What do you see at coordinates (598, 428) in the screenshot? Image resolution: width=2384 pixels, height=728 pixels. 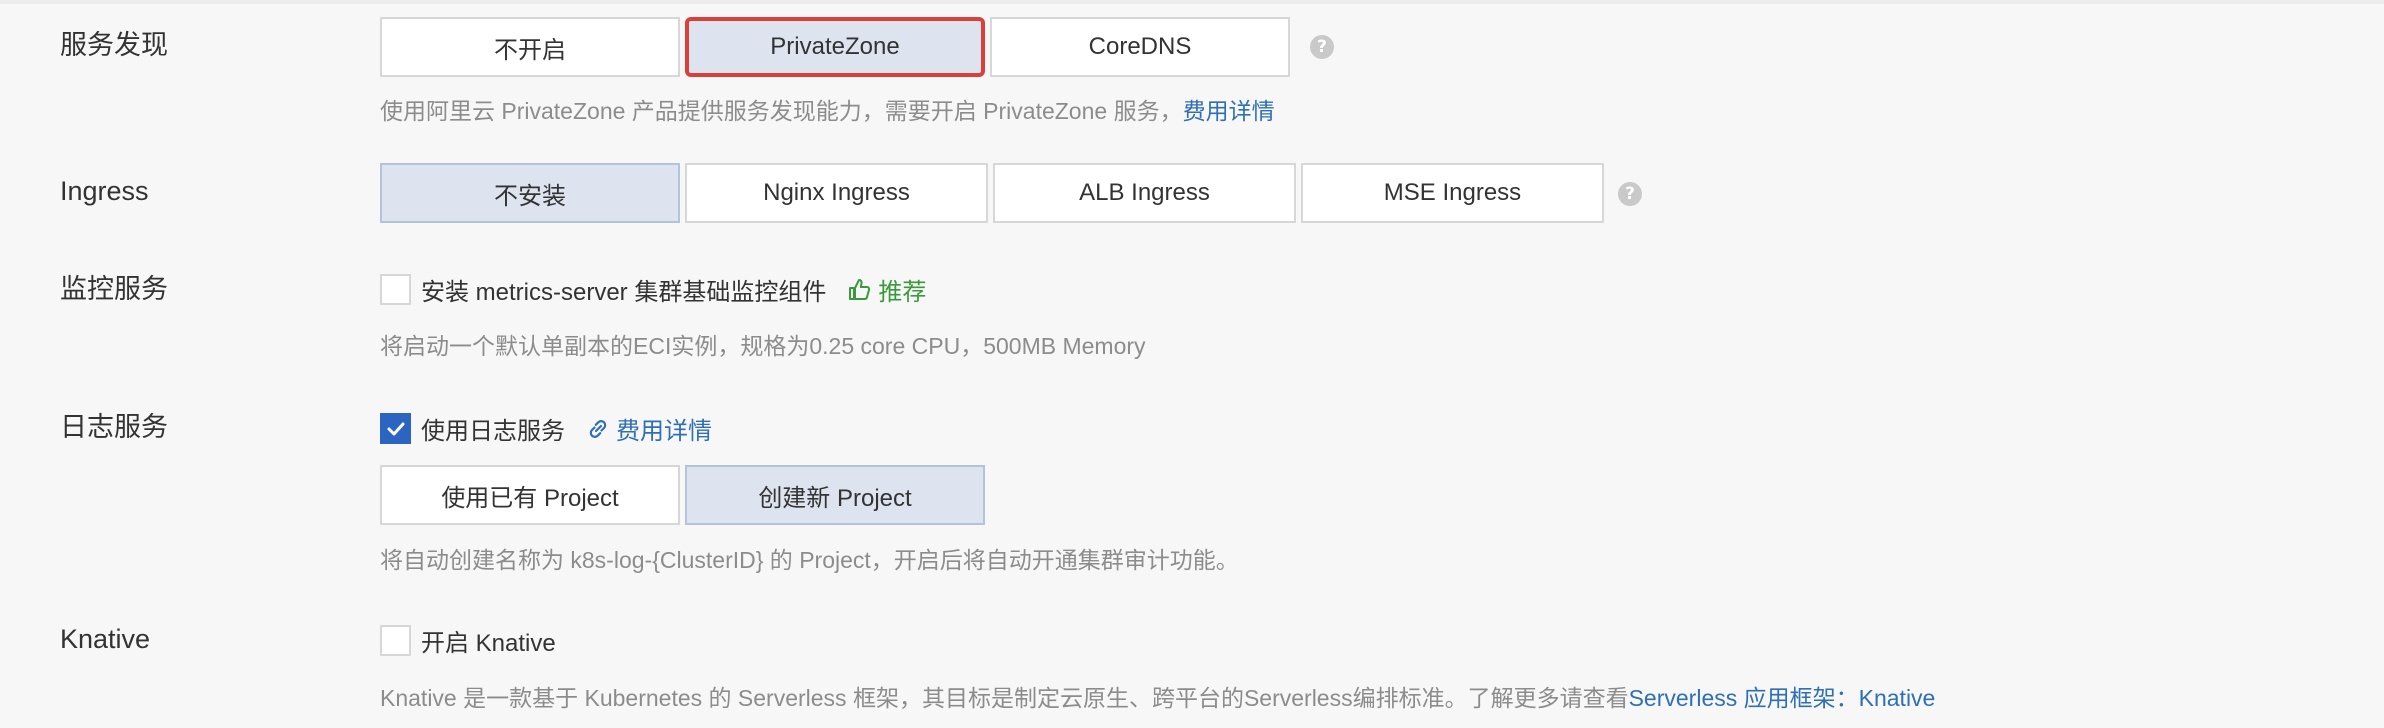 I see `link-icon` at bounding box center [598, 428].